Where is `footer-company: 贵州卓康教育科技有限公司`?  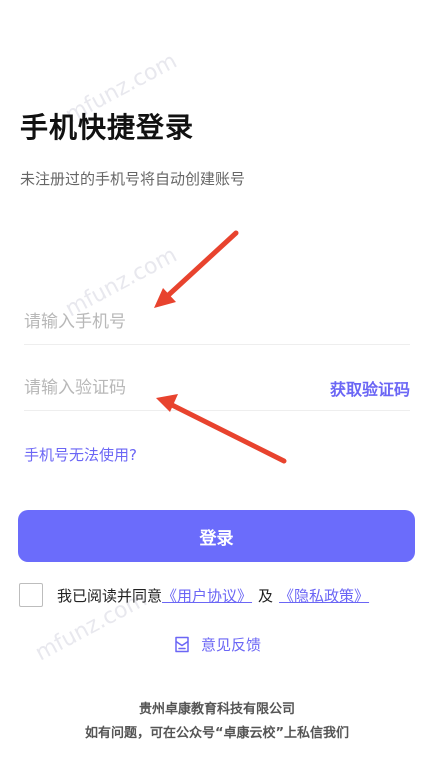 footer-company: 贵州卓康教育科技有限公司 is located at coordinates (216, 709).